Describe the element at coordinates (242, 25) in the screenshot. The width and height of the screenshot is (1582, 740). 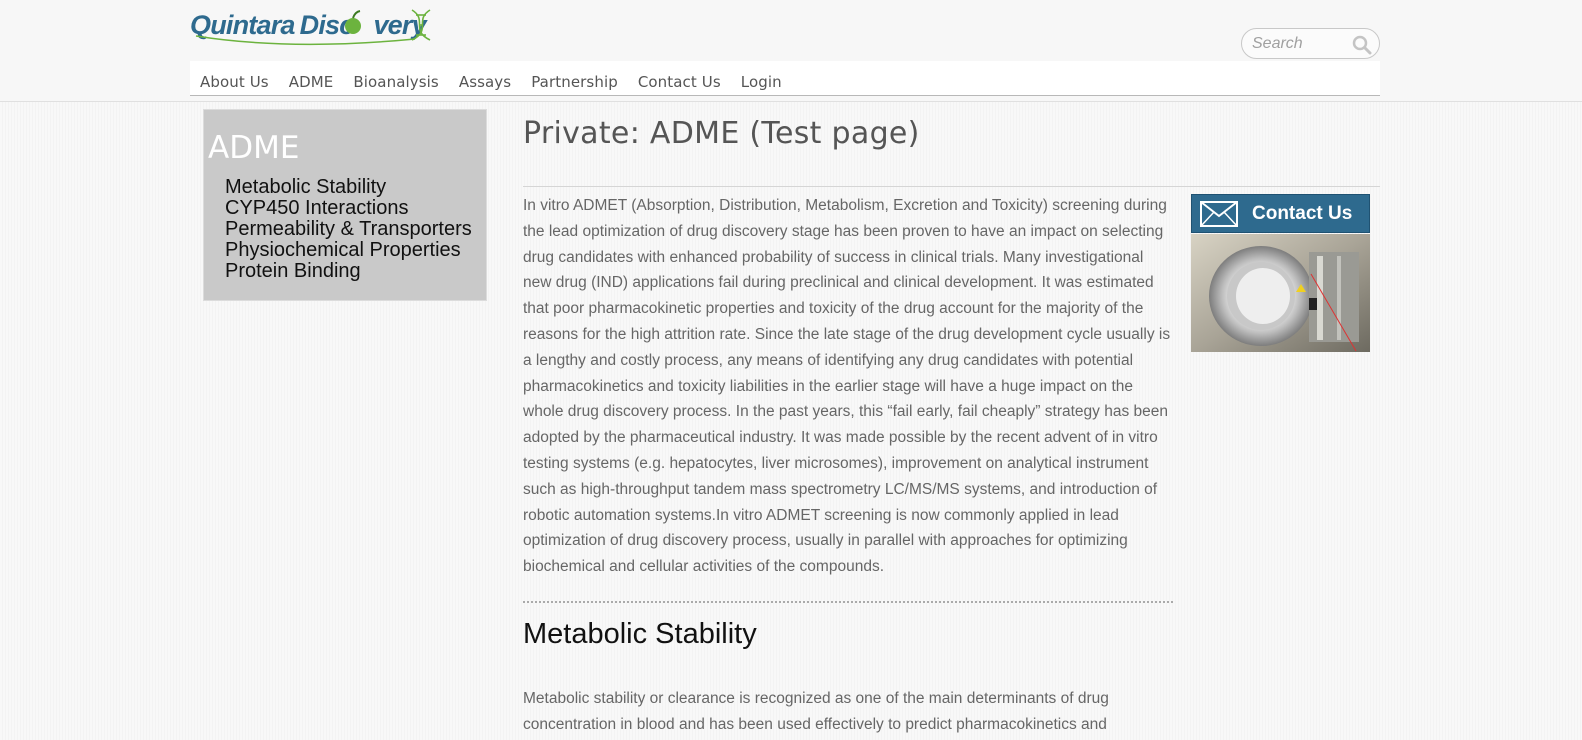
I see `logo-text-quintara: Quintara` at that location.